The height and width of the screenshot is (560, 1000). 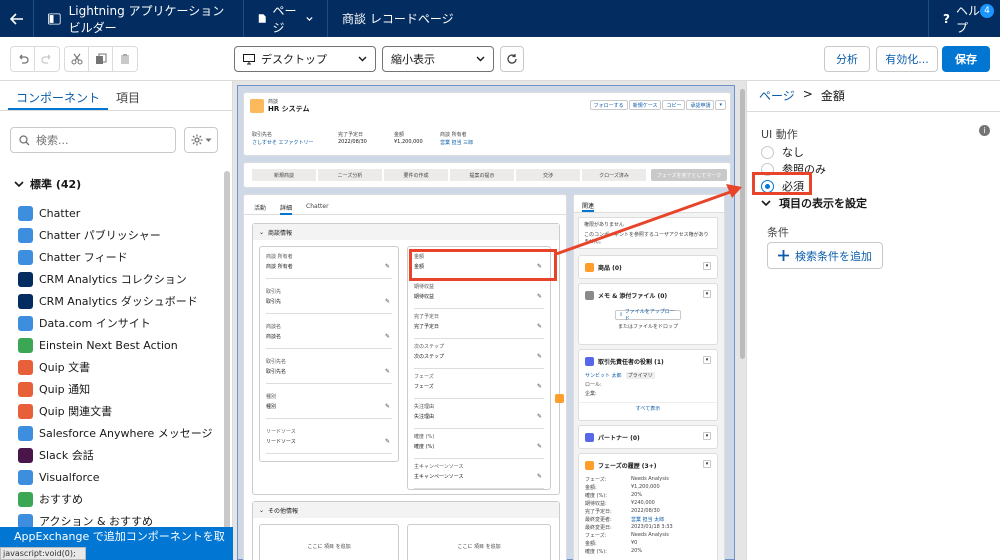 What do you see at coordinates (284, 175) in the screenshot?
I see `path-step: 新規商談` at bounding box center [284, 175].